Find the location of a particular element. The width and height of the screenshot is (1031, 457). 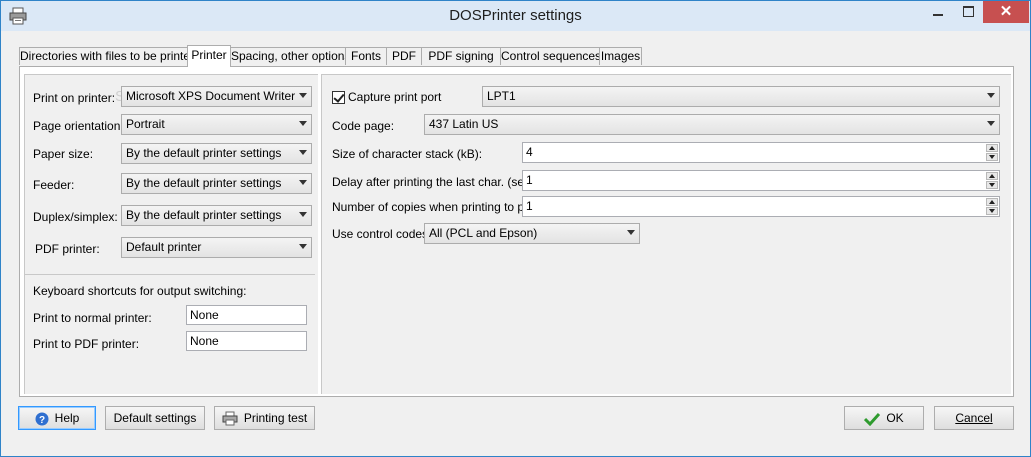

feeder-value: By the default printer settings is located at coordinates (204, 183).